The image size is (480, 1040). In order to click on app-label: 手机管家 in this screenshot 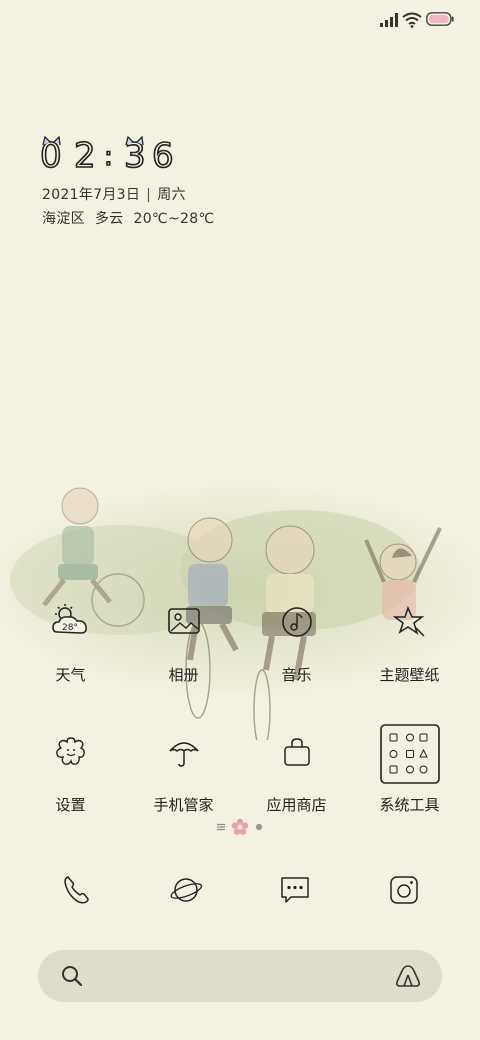, I will do `click(183, 805)`.